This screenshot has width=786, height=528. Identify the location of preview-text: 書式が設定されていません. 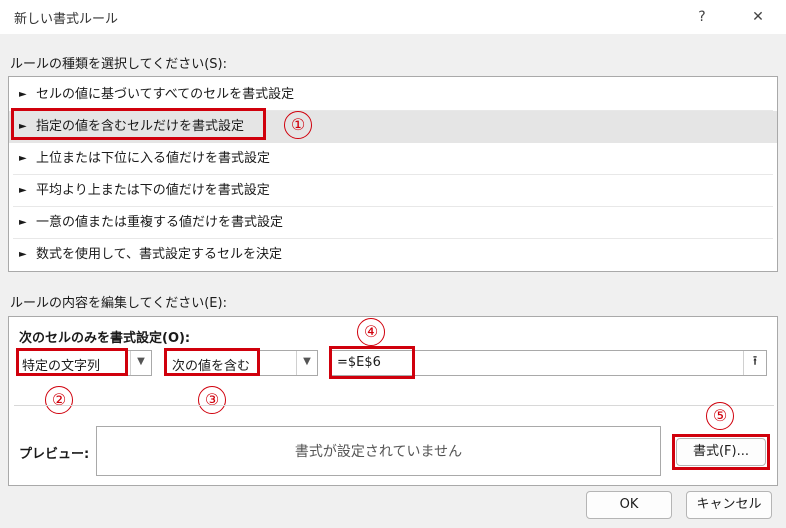
(378, 452).